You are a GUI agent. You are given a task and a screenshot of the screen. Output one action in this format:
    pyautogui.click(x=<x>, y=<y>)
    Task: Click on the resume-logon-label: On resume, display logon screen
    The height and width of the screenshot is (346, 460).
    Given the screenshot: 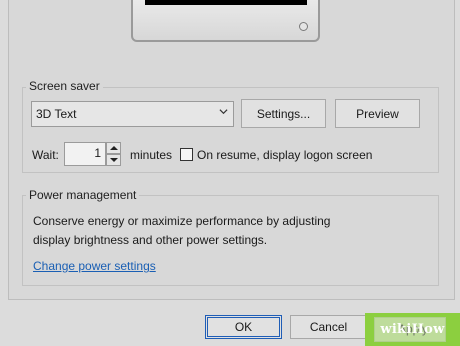 What is the action you would take?
    pyautogui.click(x=284, y=155)
    